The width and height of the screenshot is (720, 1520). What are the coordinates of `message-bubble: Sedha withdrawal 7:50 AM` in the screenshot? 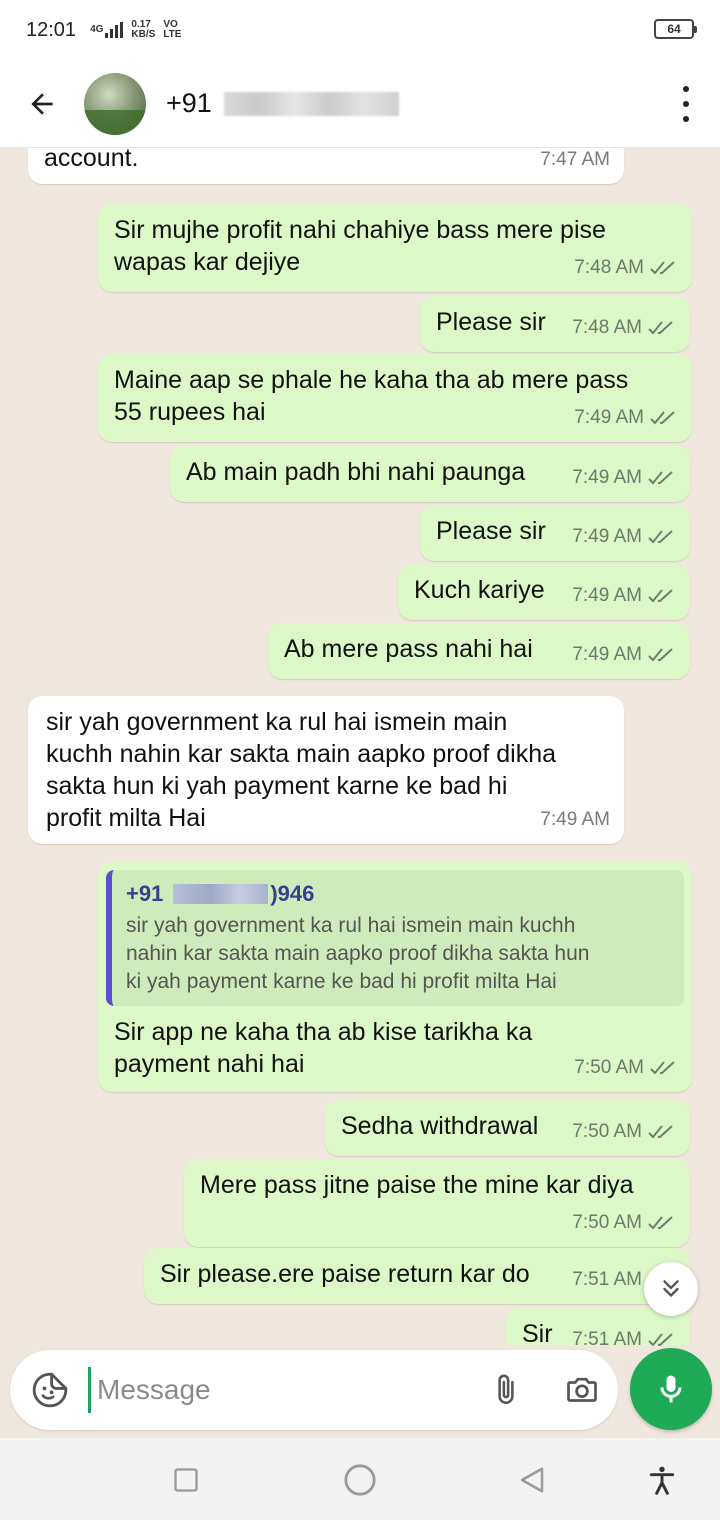 It's located at (507, 1128).